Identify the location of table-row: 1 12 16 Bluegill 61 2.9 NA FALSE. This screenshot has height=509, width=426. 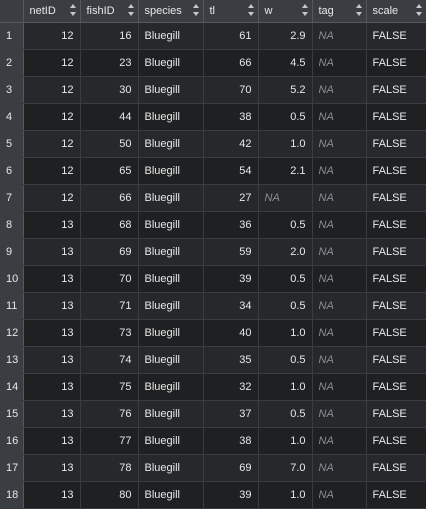
(213, 36).